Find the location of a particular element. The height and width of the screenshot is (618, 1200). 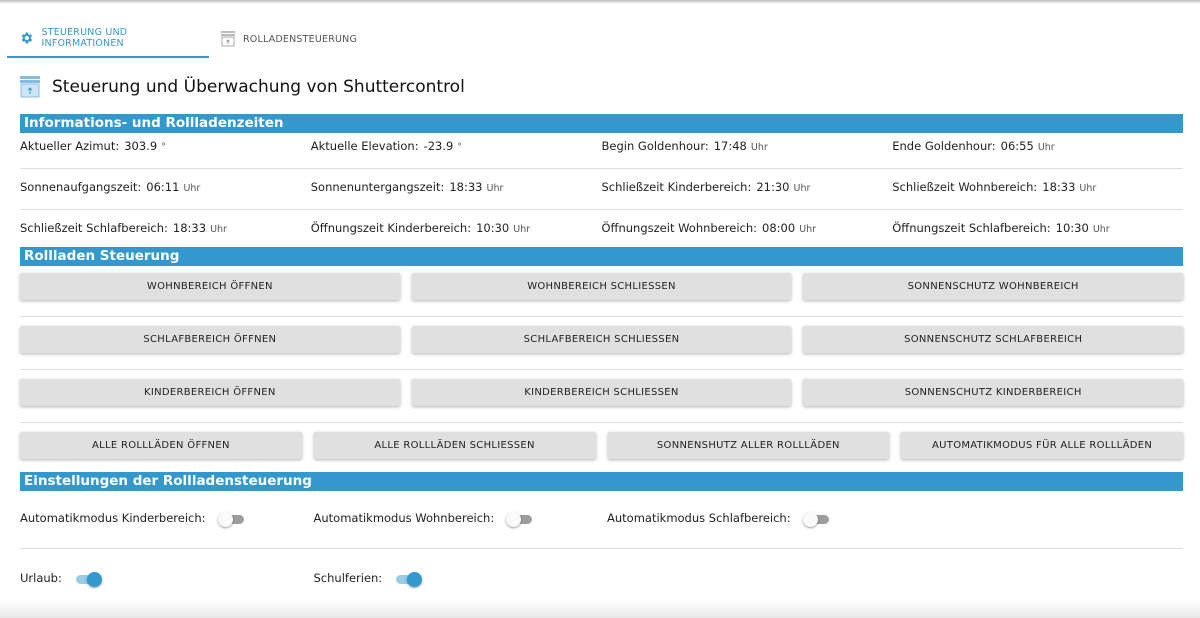

gear-icon is located at coordinates (27, 38).